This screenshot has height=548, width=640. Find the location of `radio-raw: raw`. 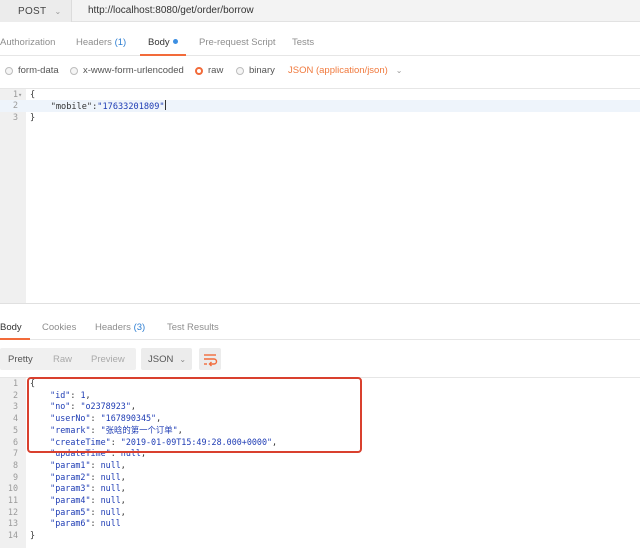

radio-raw: raw is located at coordinates (209, 70).